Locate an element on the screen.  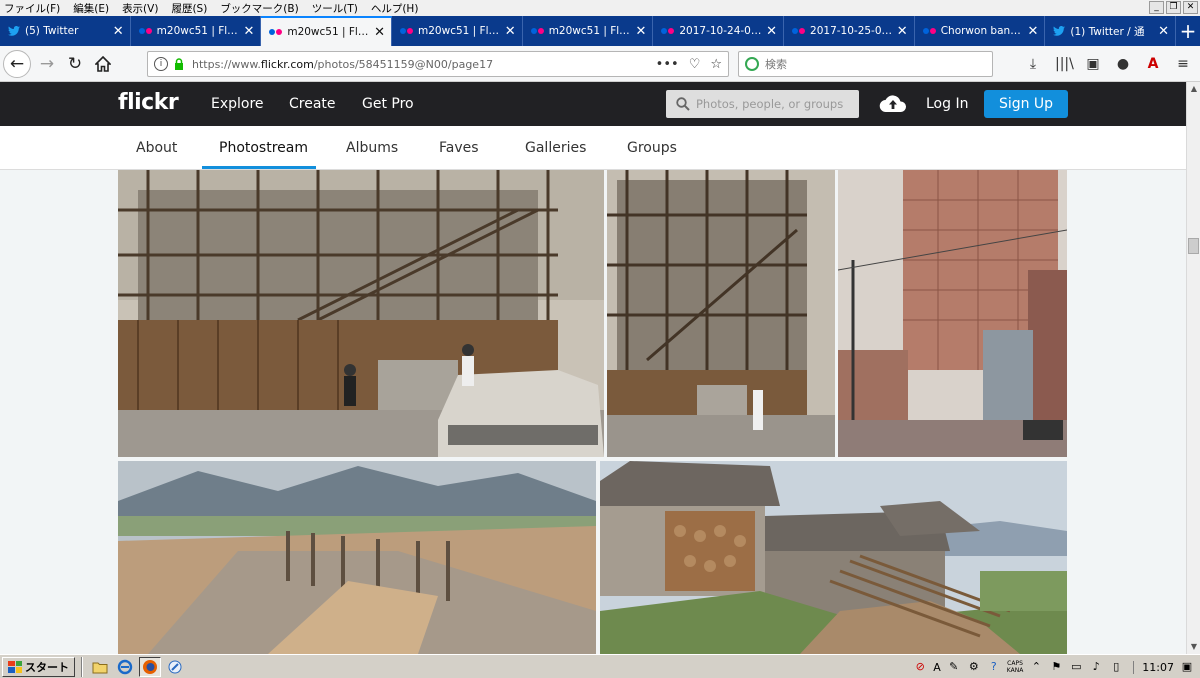
subtab-galleries: Galleries is located at coordinates (555, 148).